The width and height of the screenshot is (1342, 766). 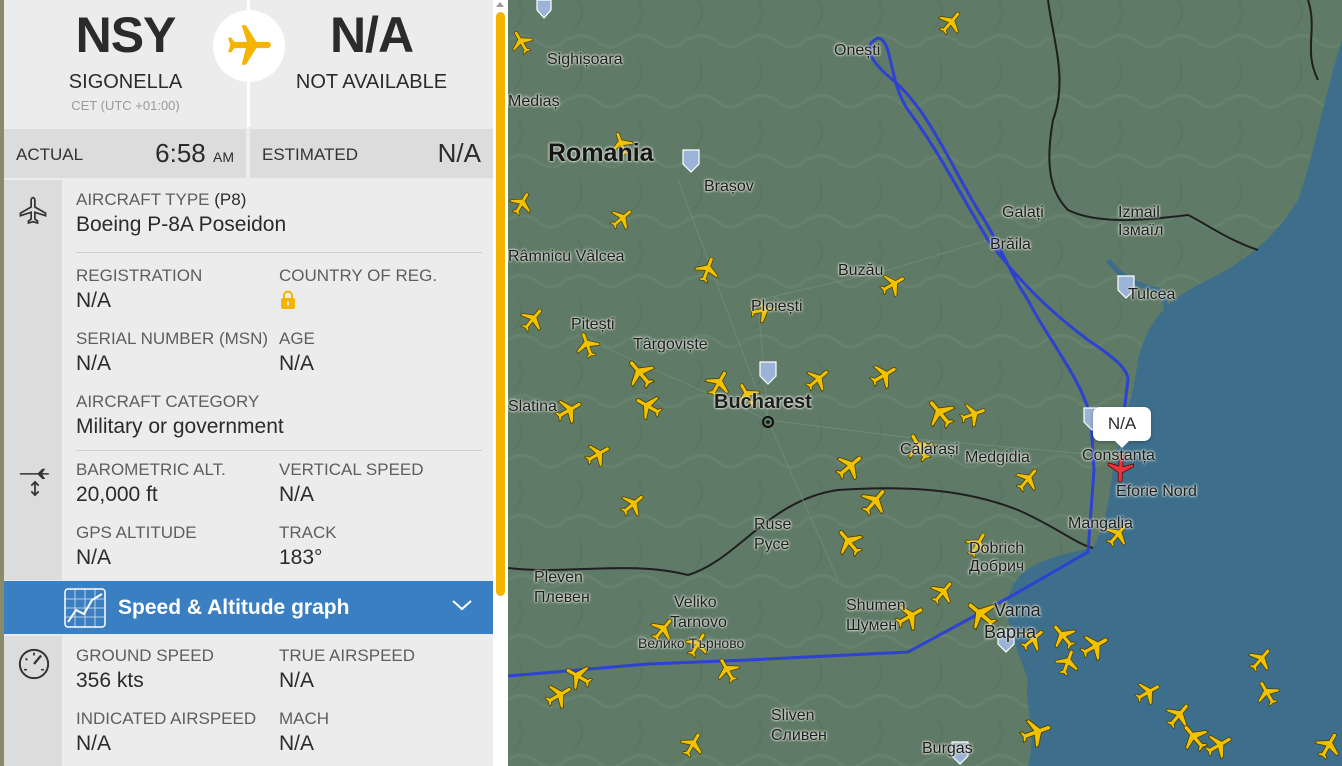 What do you see at coordinates (33, 380) in the screenshot?
I see `details-icon-column` at bounding box center [33, 380].